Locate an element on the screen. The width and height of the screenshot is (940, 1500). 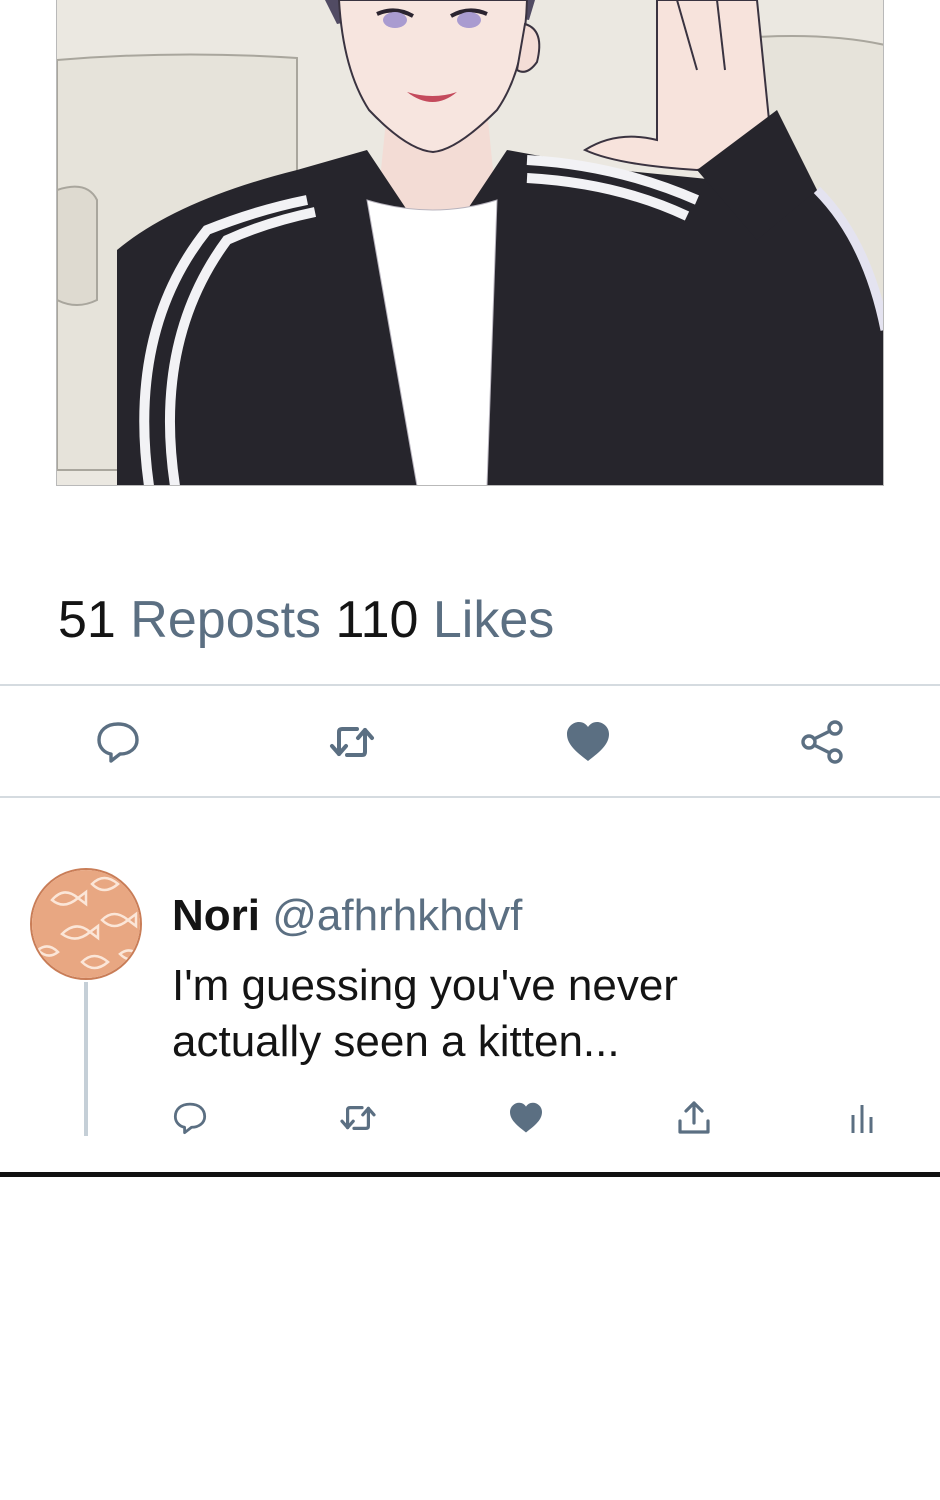
repost-button is located at coordinates (352, 742).